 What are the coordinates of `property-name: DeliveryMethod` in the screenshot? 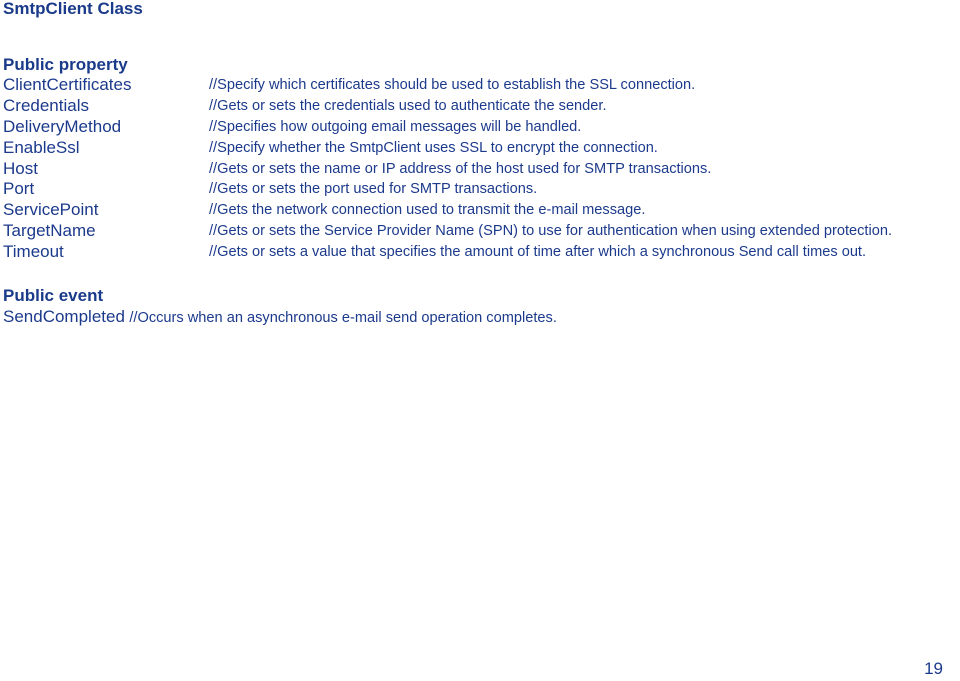 It's located at (62, 126).